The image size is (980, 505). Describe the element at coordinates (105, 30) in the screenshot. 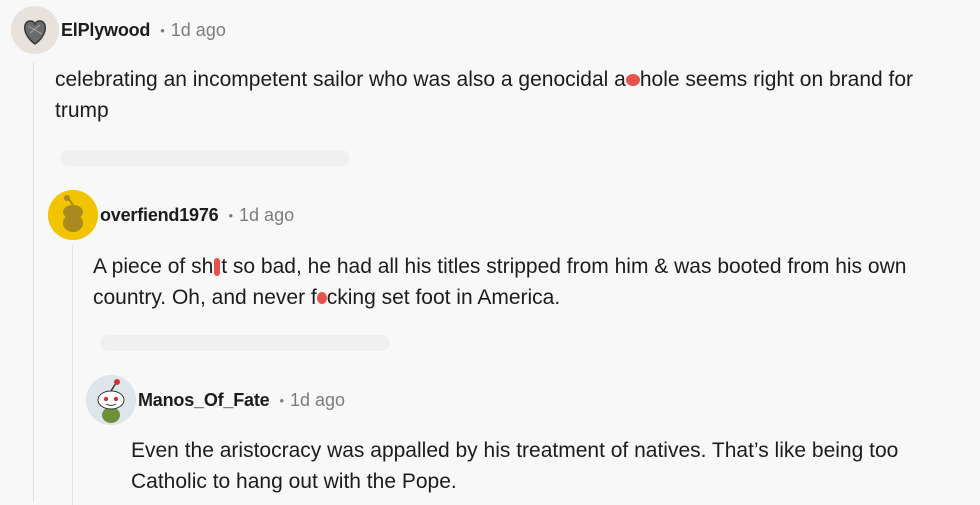

I see `username: ElPlywood` at that location.